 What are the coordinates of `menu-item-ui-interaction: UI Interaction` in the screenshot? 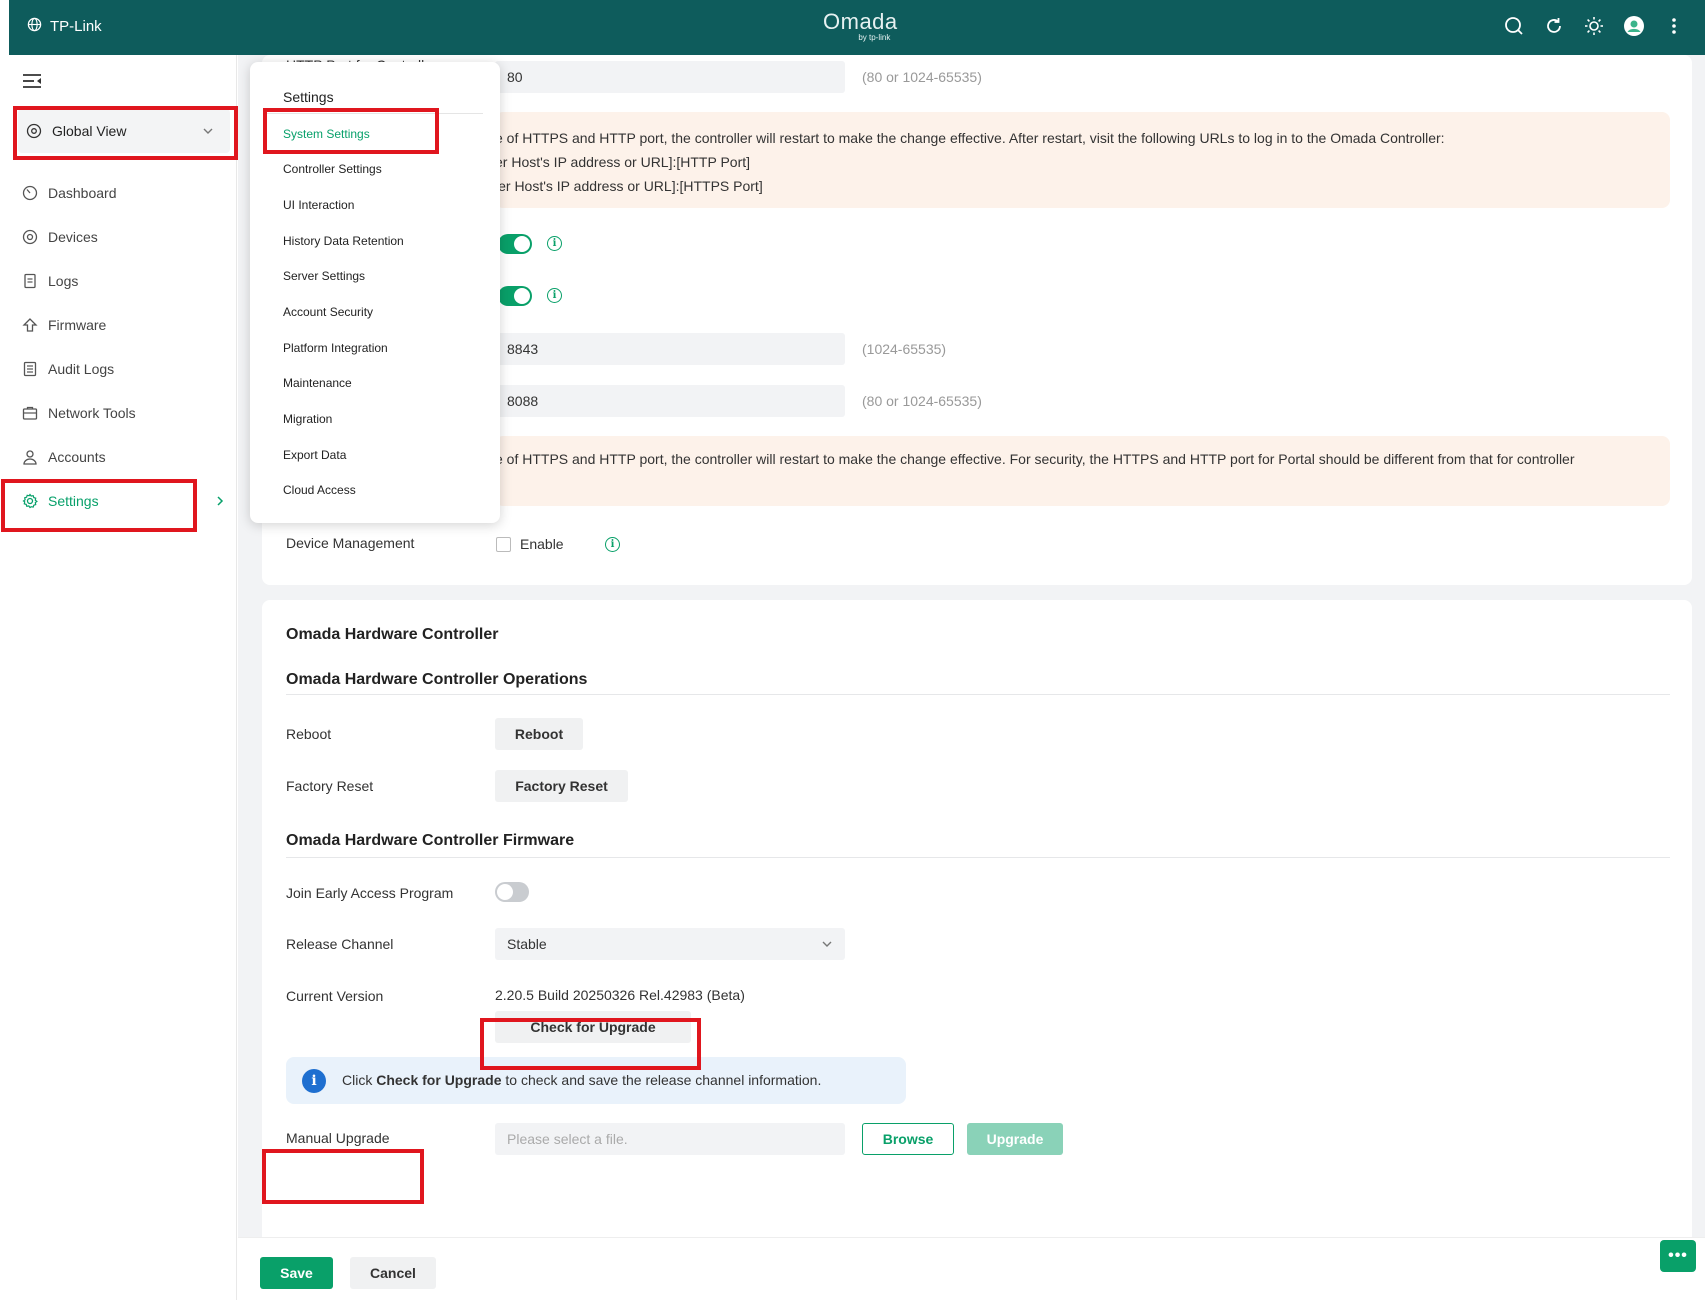 It's located at (318, 205).